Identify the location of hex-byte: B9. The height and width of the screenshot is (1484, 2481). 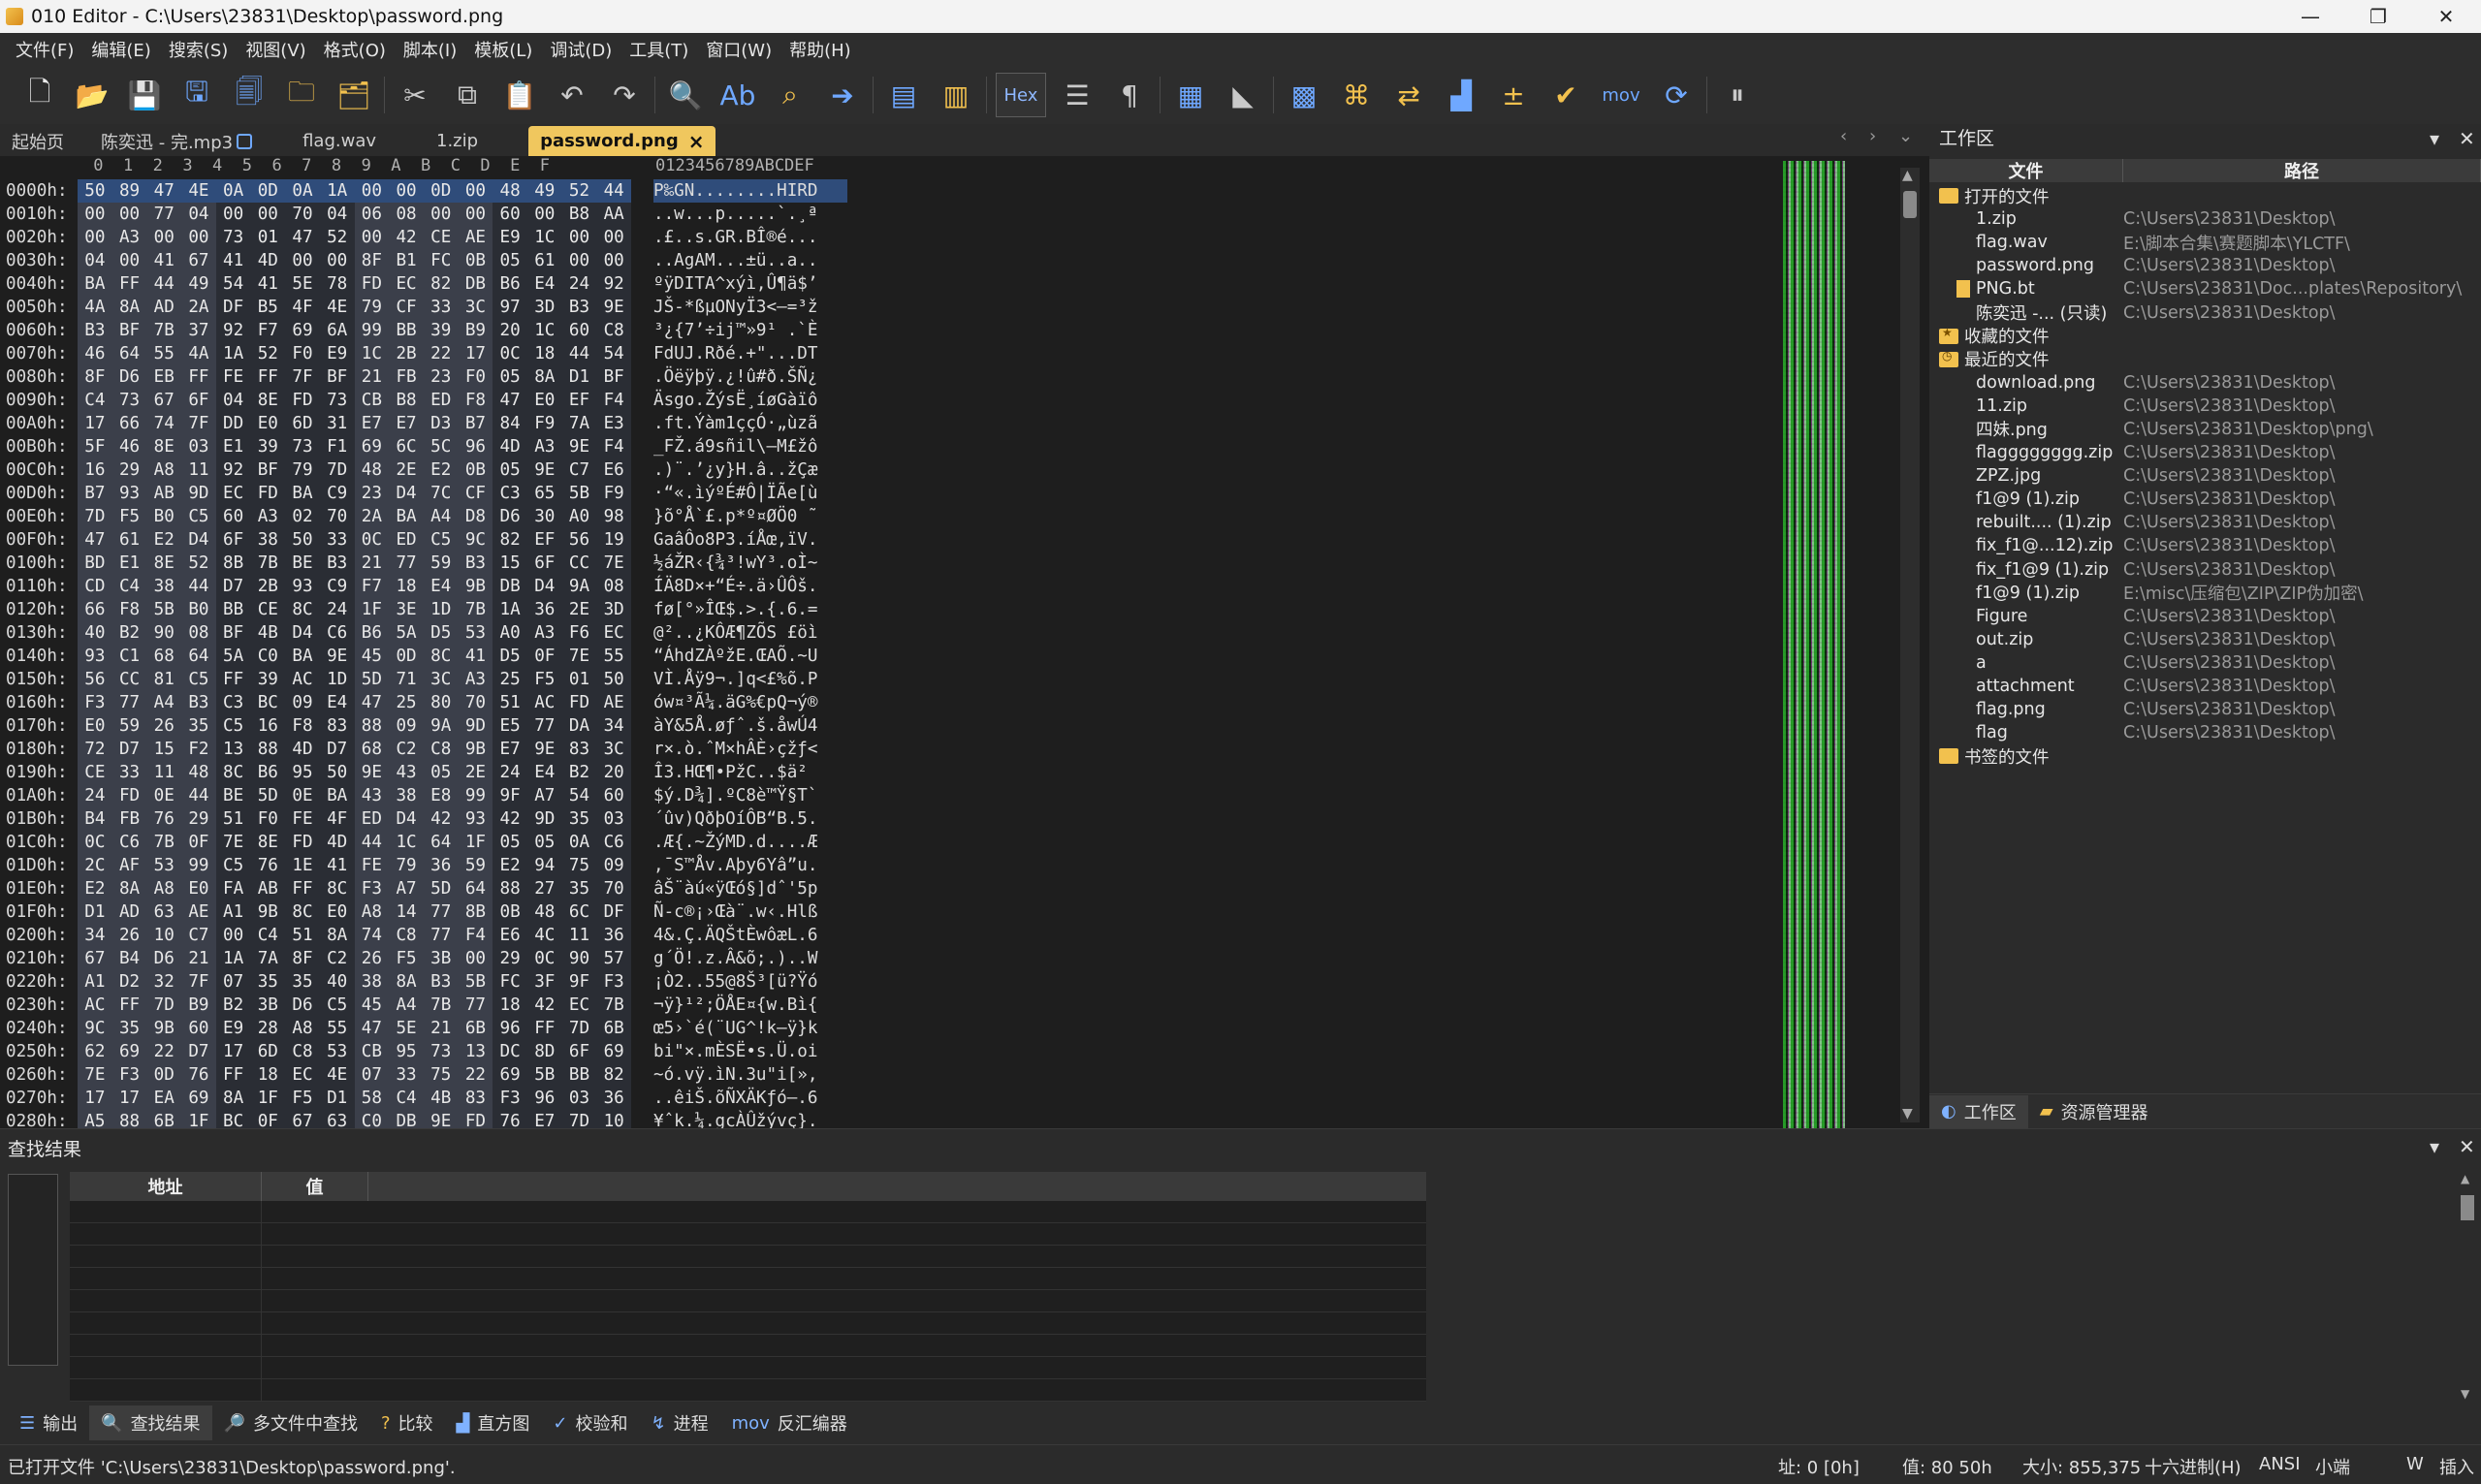
(475, 330).